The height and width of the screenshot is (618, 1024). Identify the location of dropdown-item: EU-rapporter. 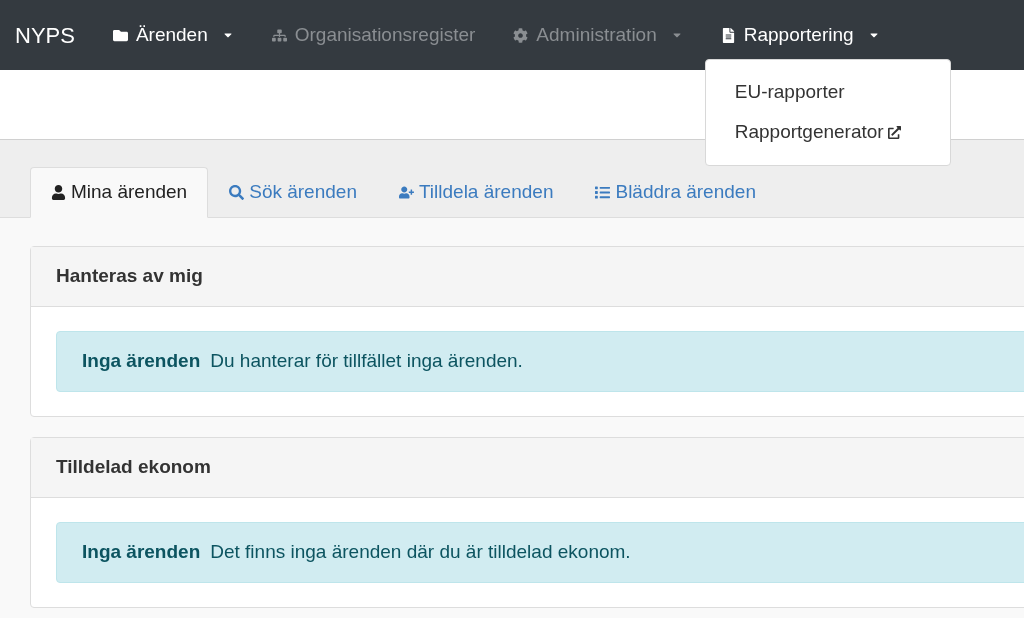
(827, 92).